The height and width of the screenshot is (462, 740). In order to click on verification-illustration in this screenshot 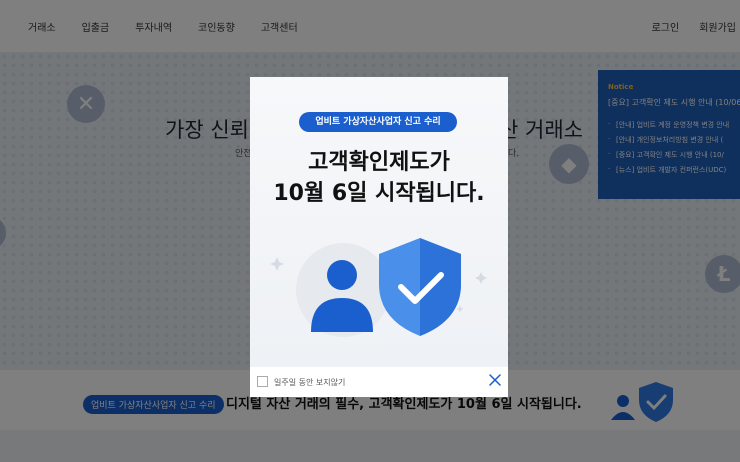, I will do `click(378, 287)`.